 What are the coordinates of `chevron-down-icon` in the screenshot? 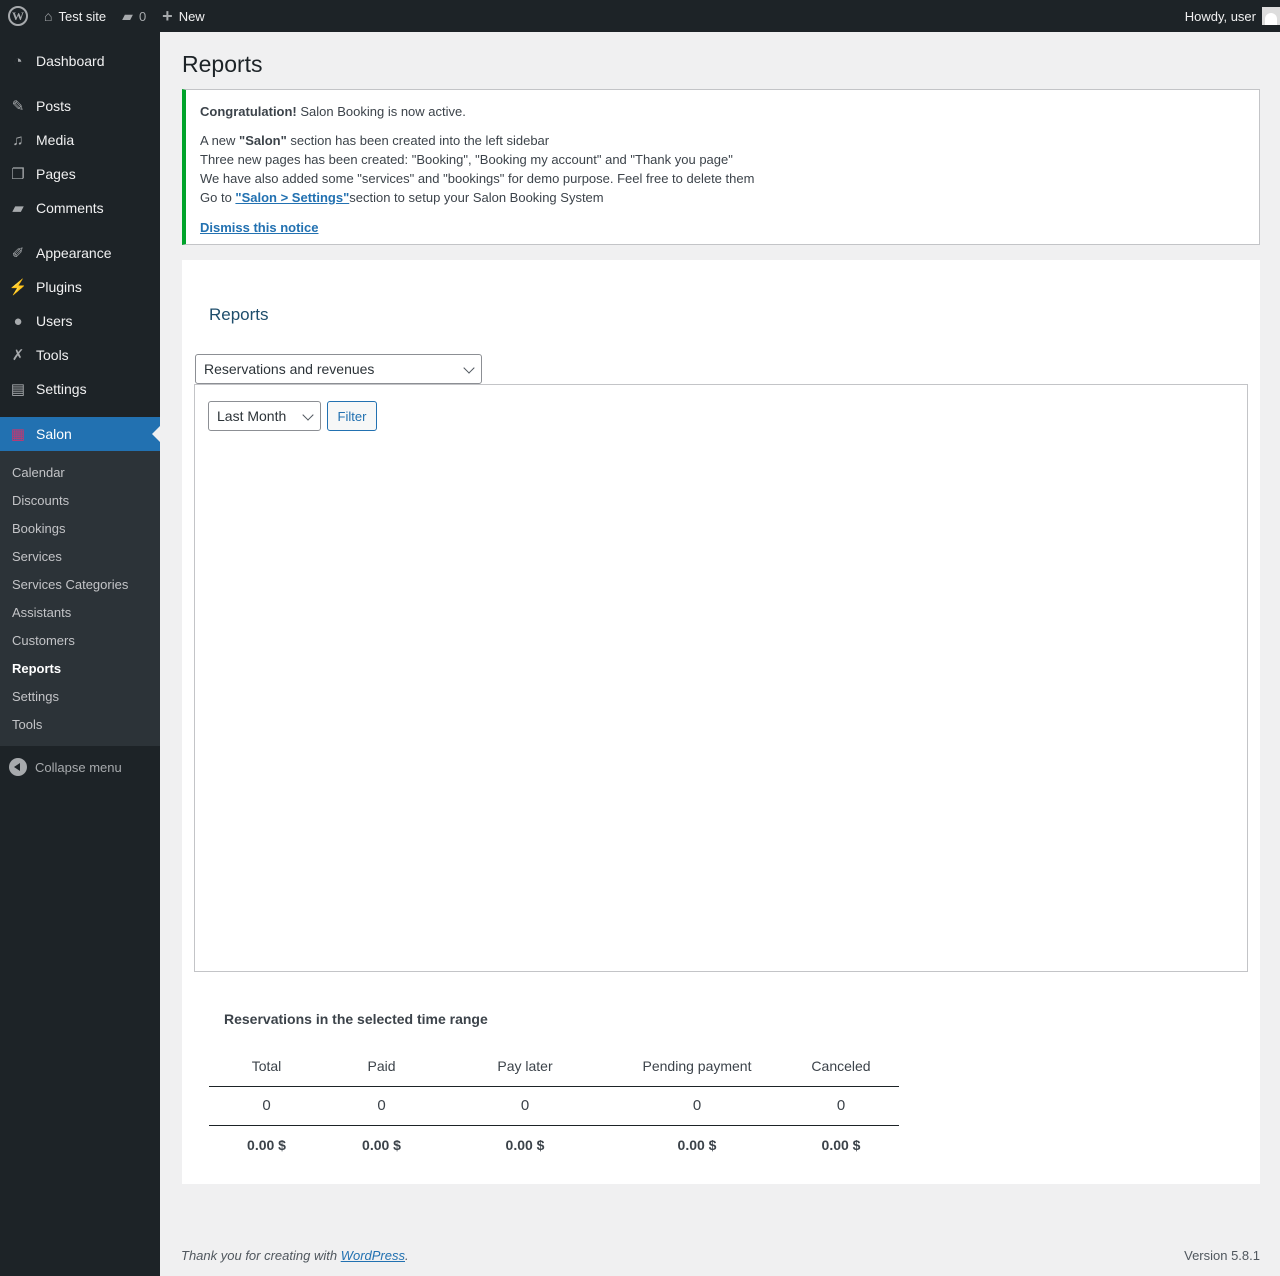 It's located at (308, 415).